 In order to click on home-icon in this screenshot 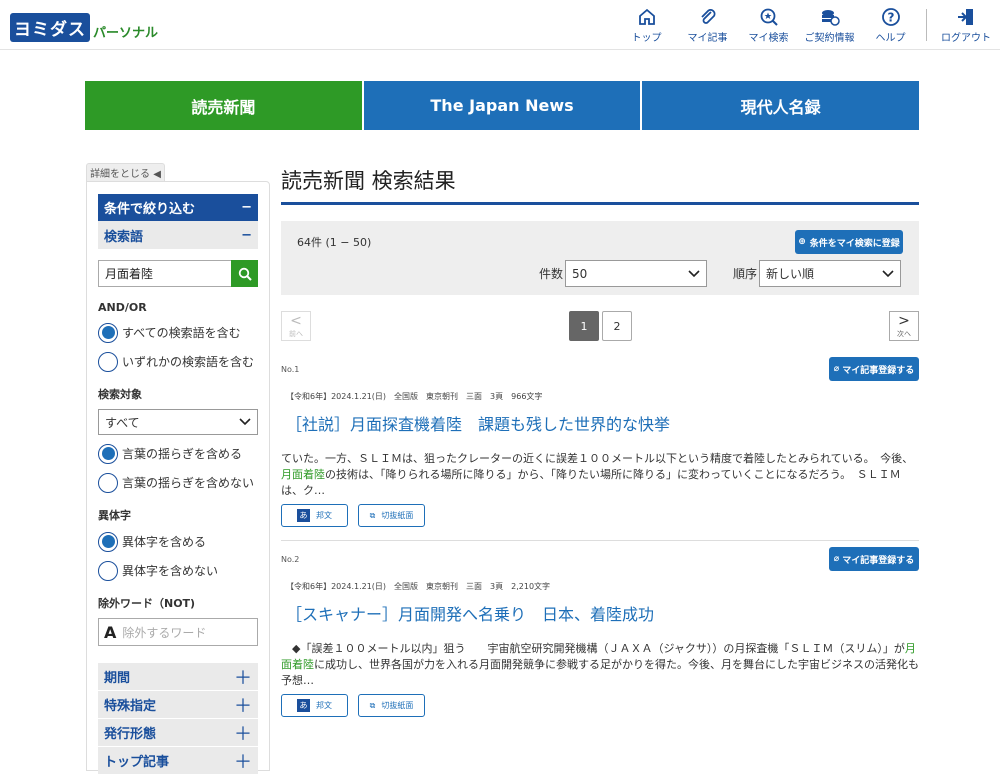, I will do `click(646, 16)`.